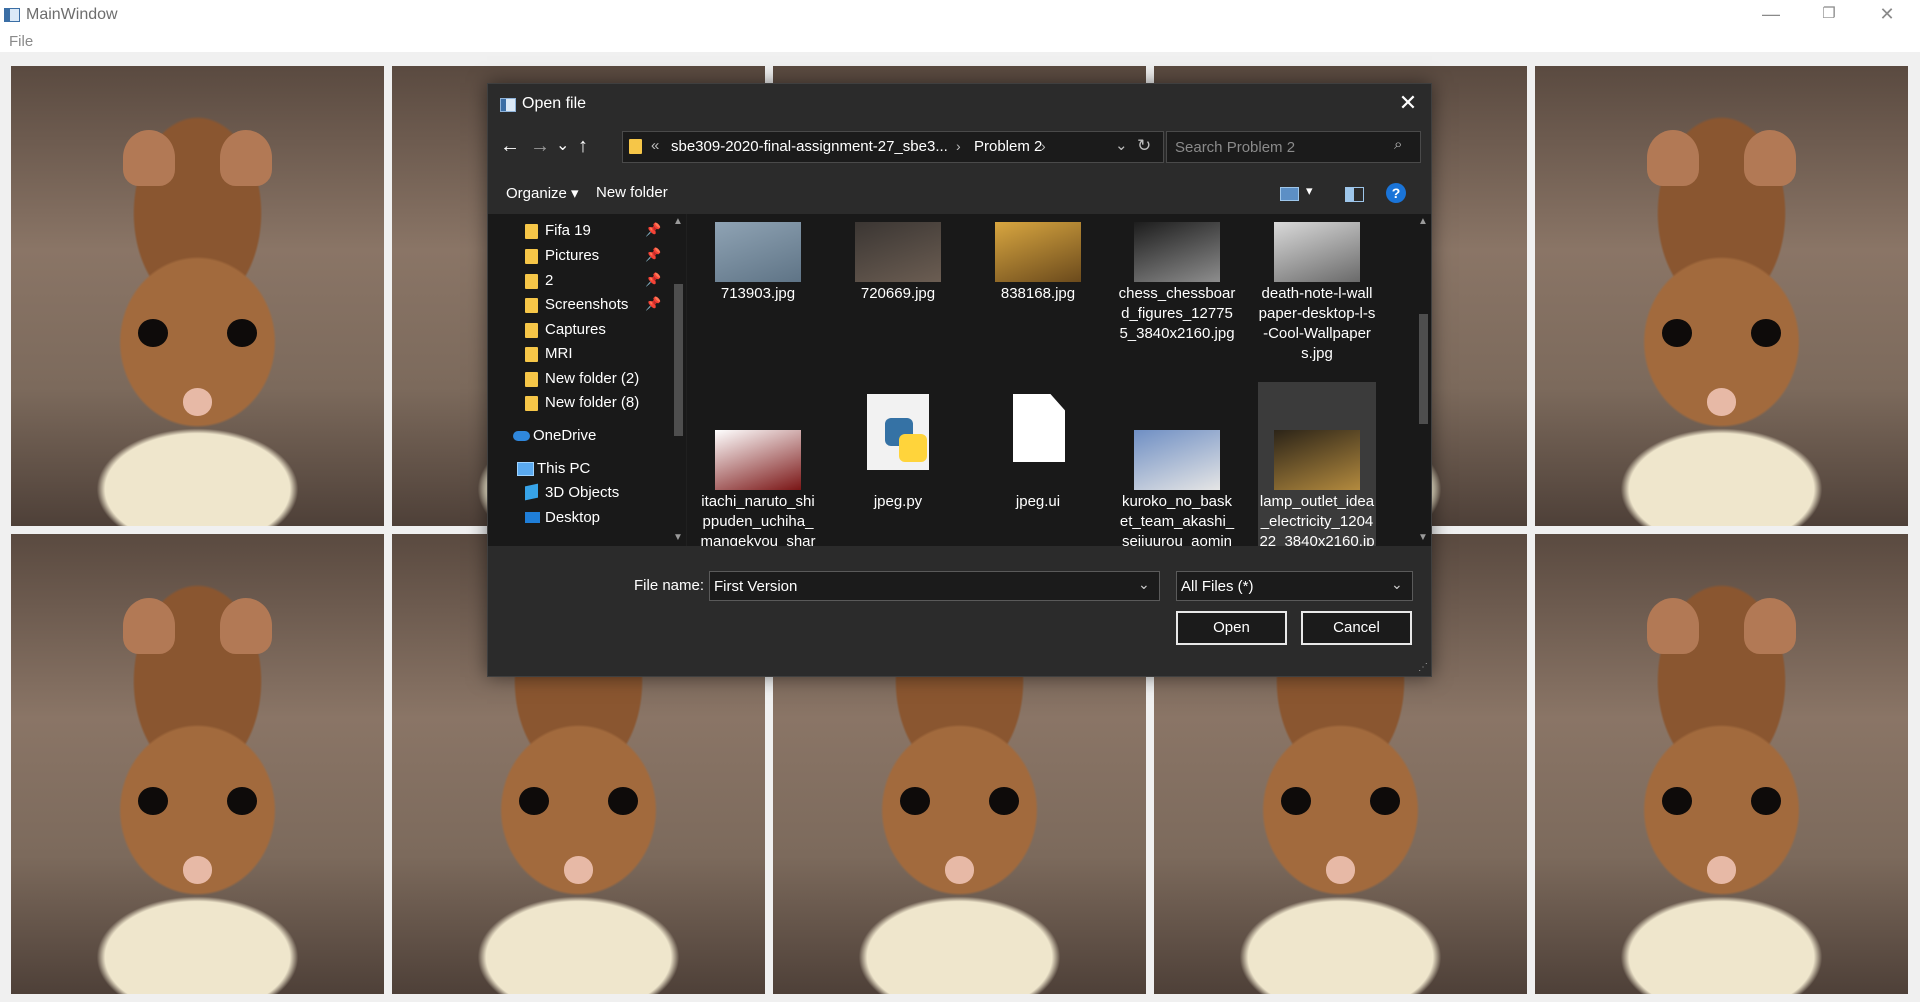 This screenshot has height=1002, width=1920. Describe the element at coordinates (1038, 294) in the screenshot. I see `file-item: 838168.jpg` at that location.